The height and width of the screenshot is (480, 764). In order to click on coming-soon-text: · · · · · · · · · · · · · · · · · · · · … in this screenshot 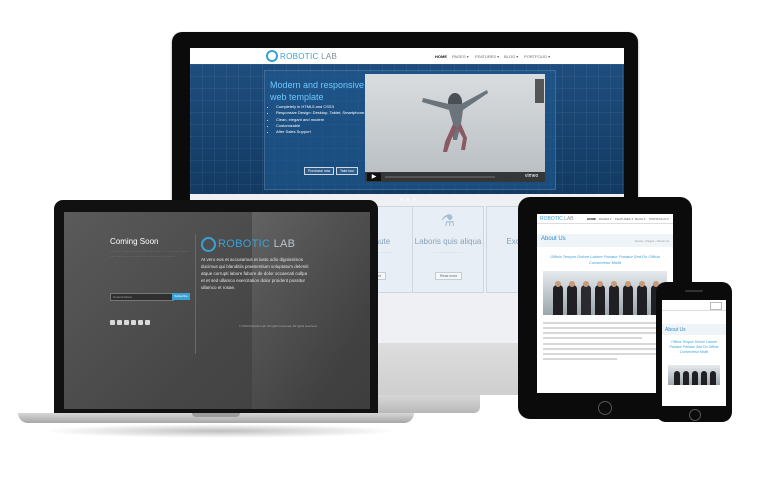, I will do `click(149, 254)`.